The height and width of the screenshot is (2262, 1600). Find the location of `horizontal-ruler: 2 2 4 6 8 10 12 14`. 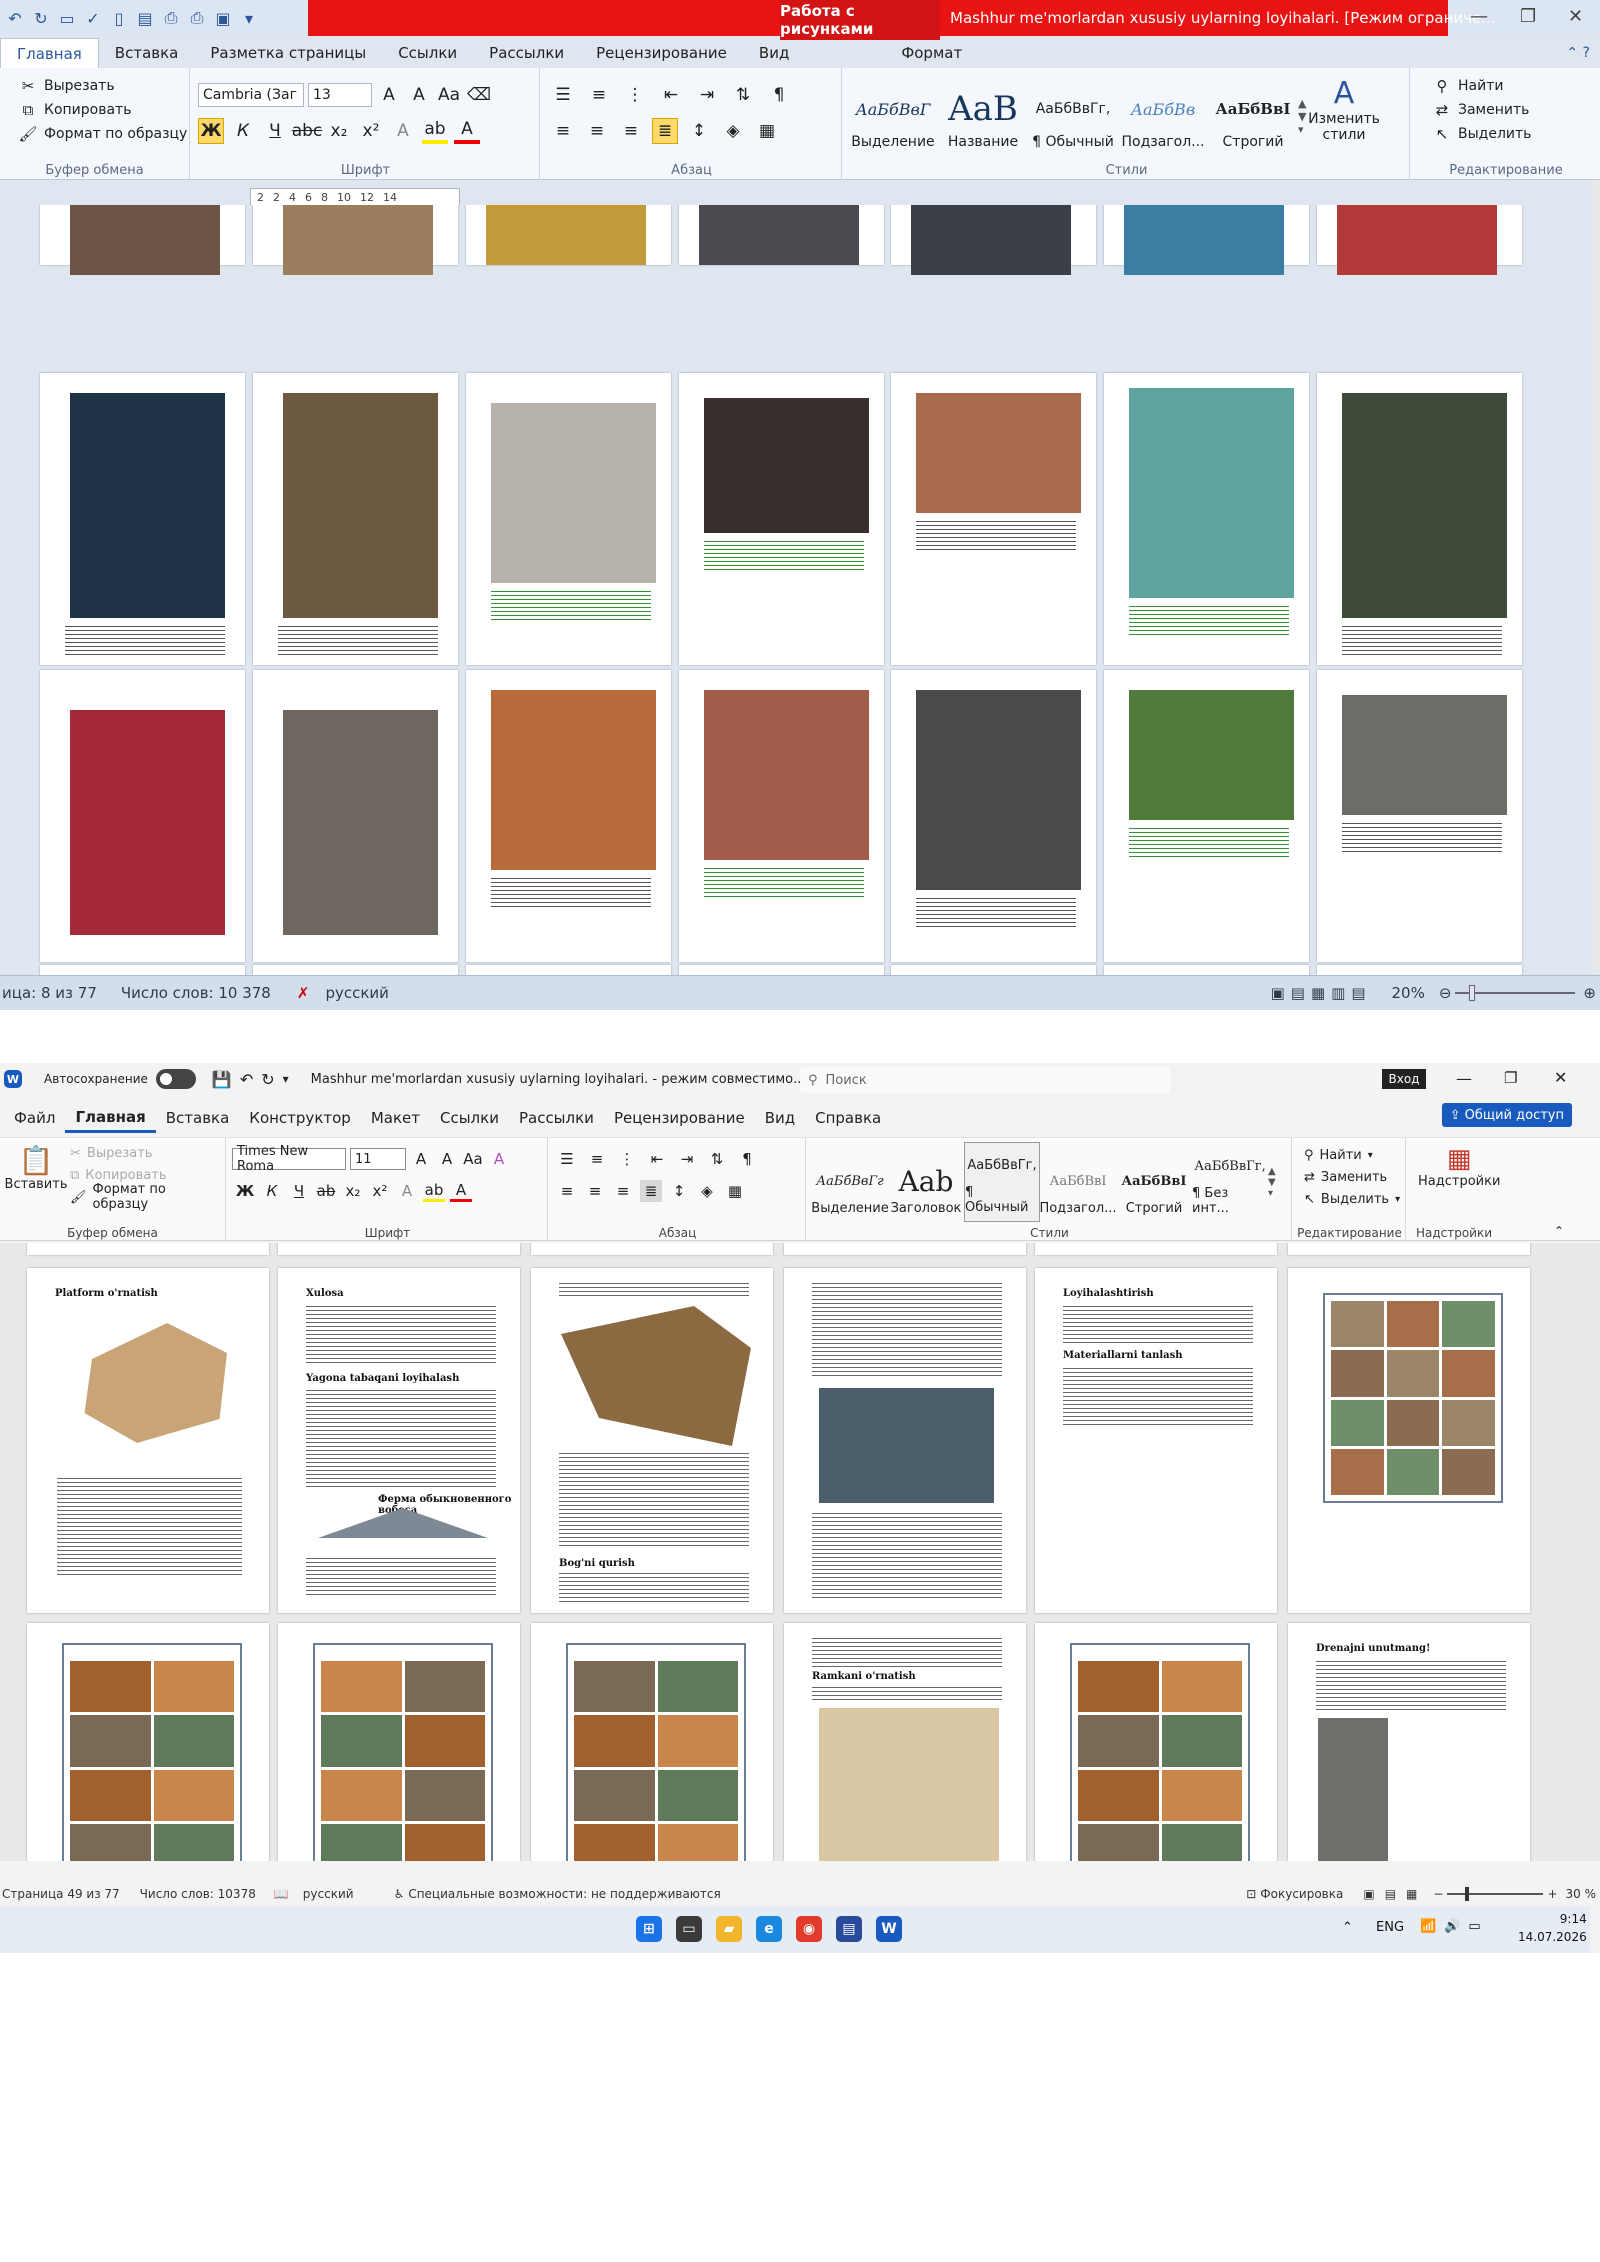

horizontal-ruler: 2 2 4 6 8 10 12 14 is located at coordinates (355, 197).